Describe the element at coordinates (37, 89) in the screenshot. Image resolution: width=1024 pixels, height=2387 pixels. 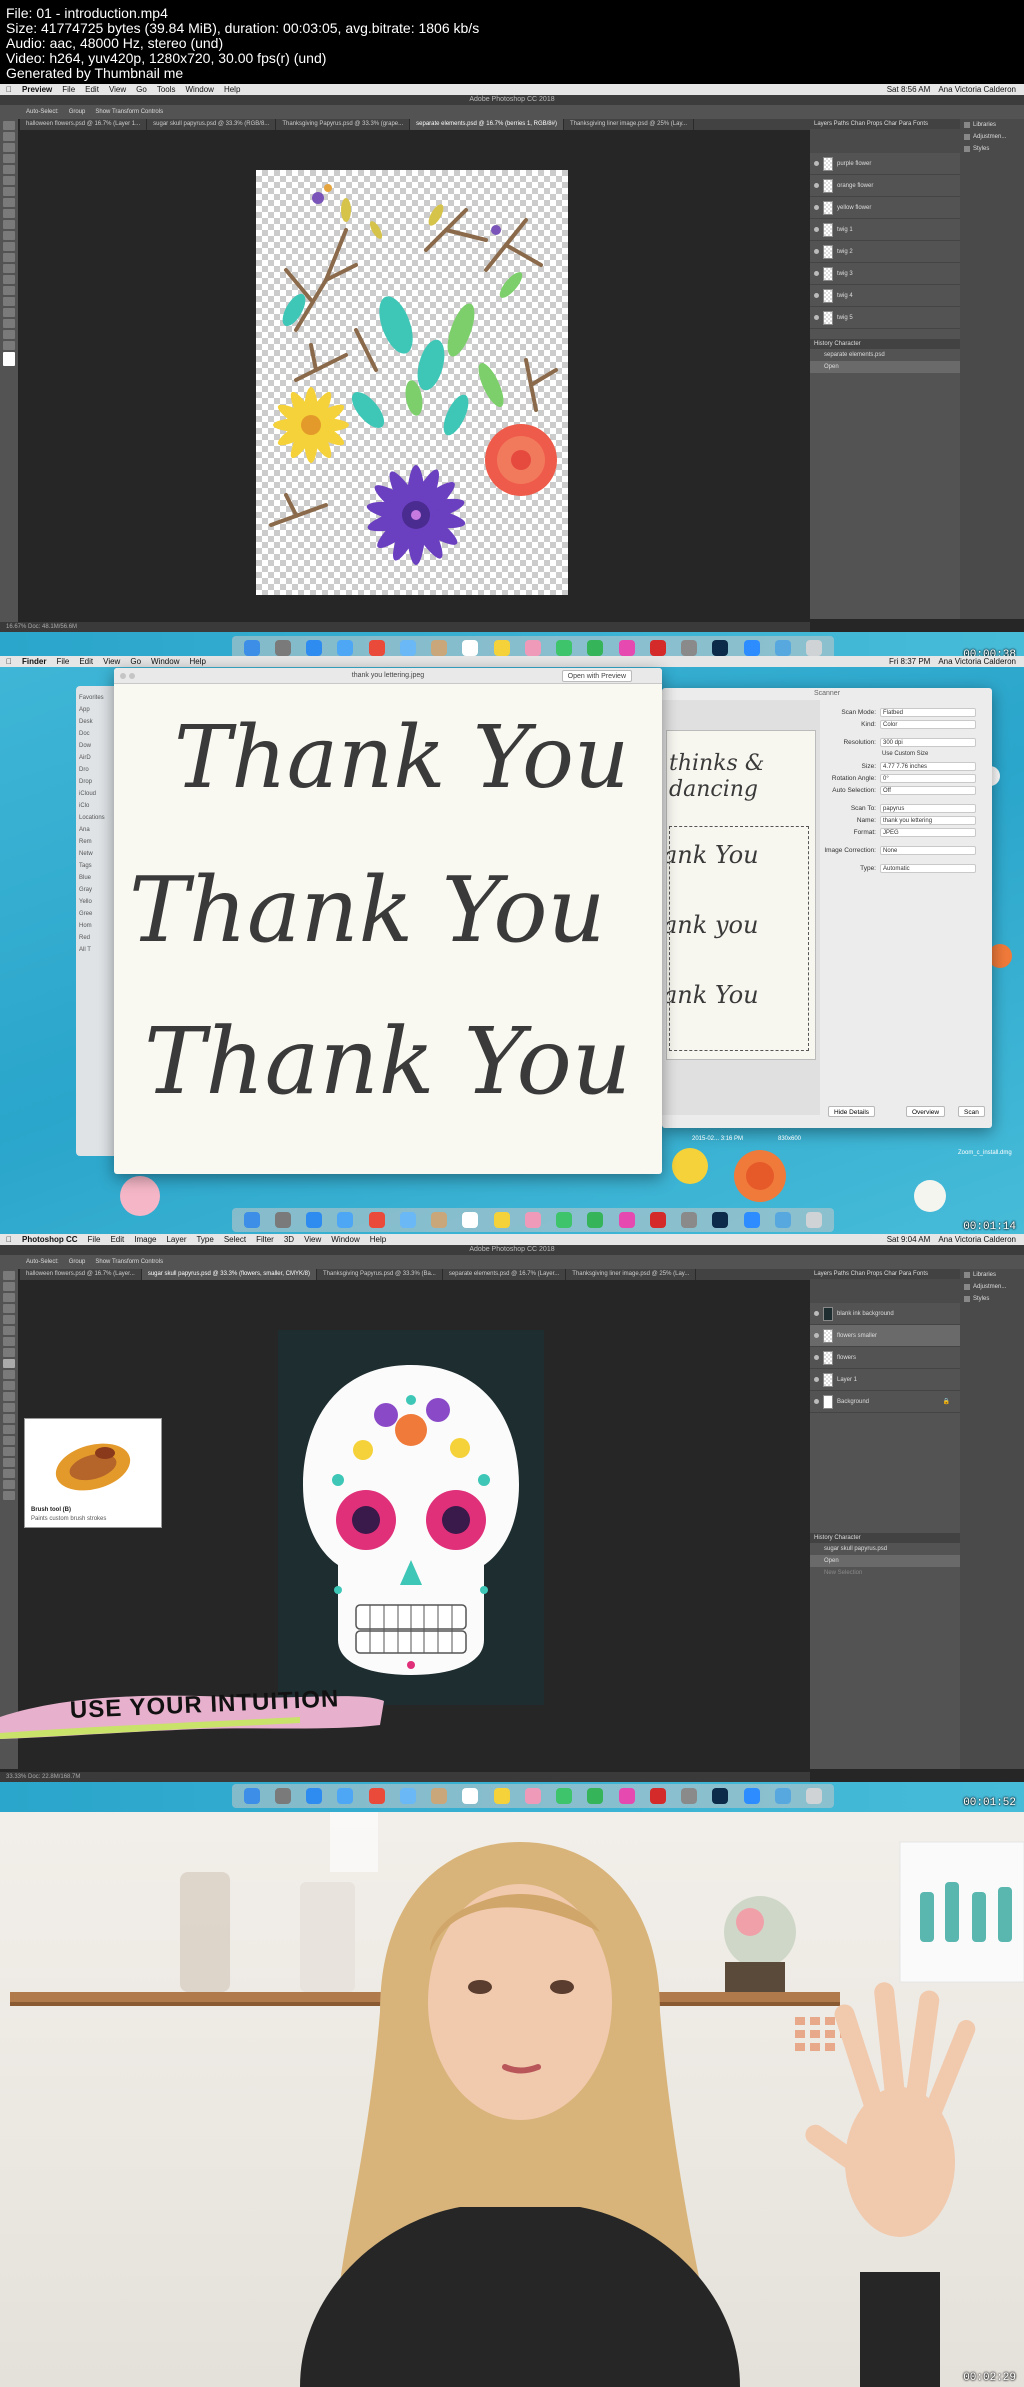
I see `menubar-app: Preview` at that location.